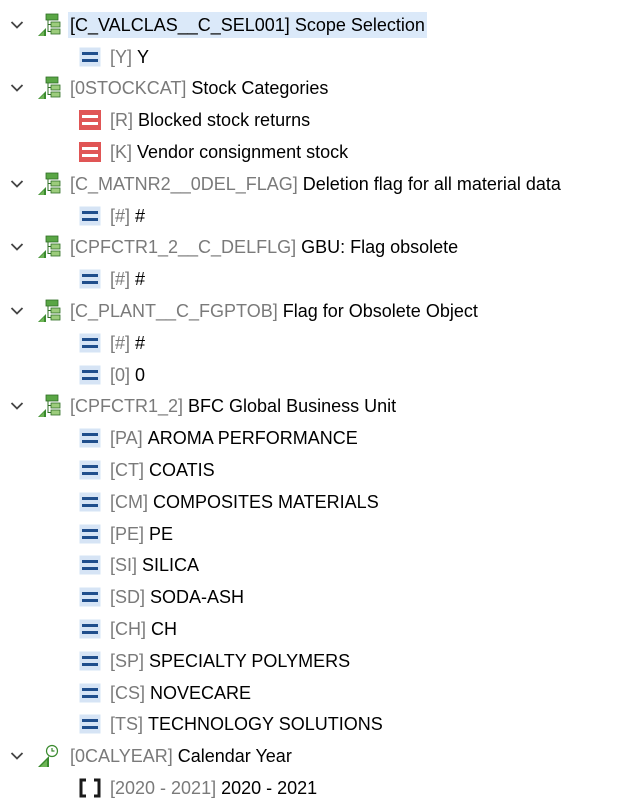  I want to click on tree-leaf-label: [R] Blocked stock returns, so click(210, 120).